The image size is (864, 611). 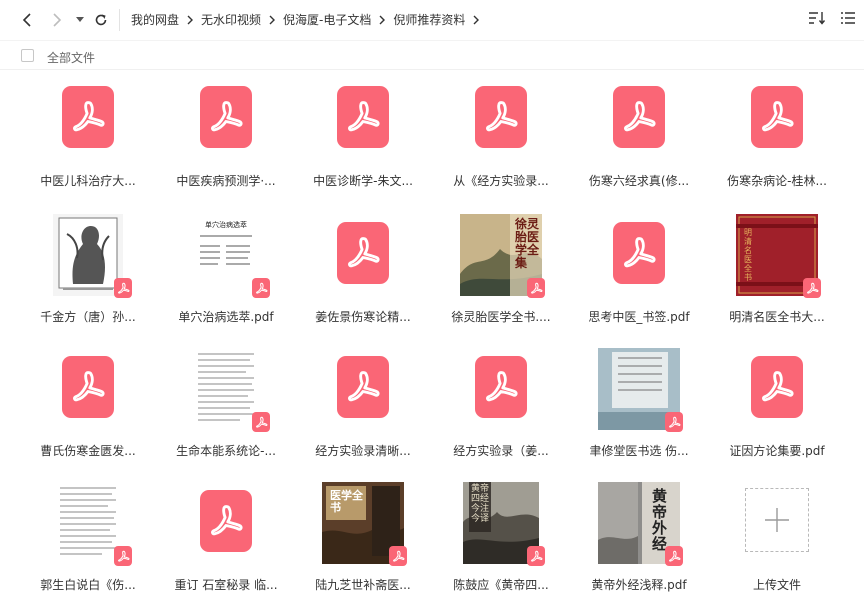 What do you see at coordinates (80, 20) in the screenshot?
I see `history-dropdown-button` at bounding box center [80, 20].